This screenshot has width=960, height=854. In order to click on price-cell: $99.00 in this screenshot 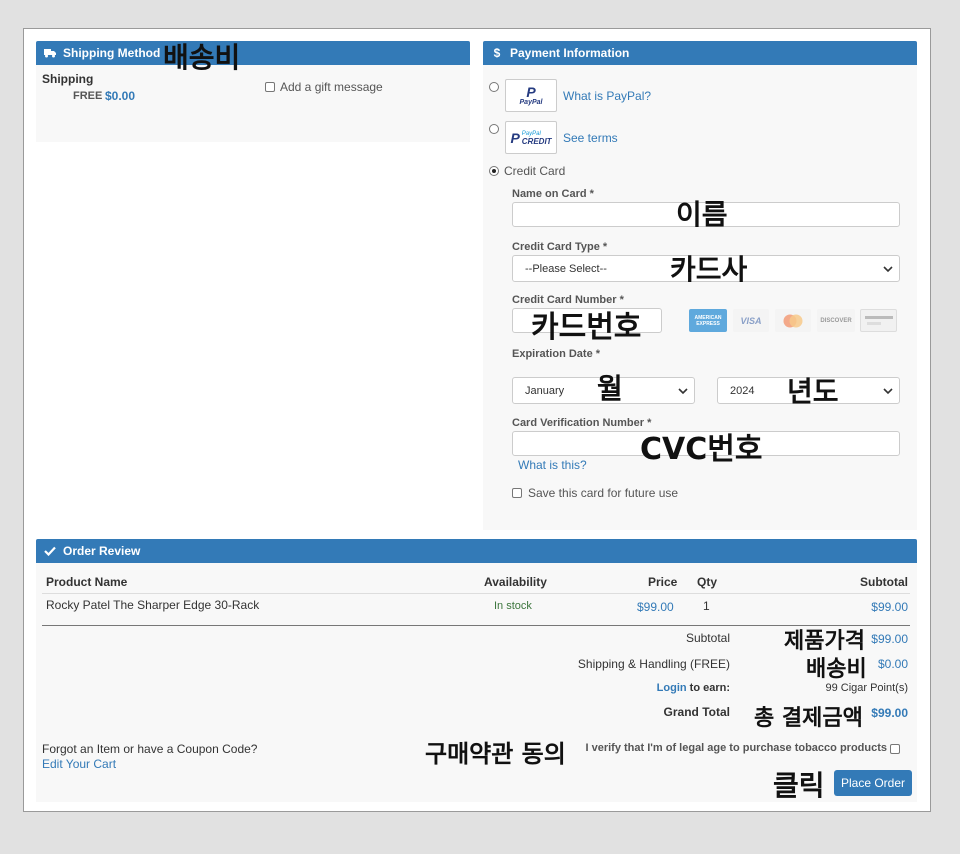, I will do `click(655, 607)`.